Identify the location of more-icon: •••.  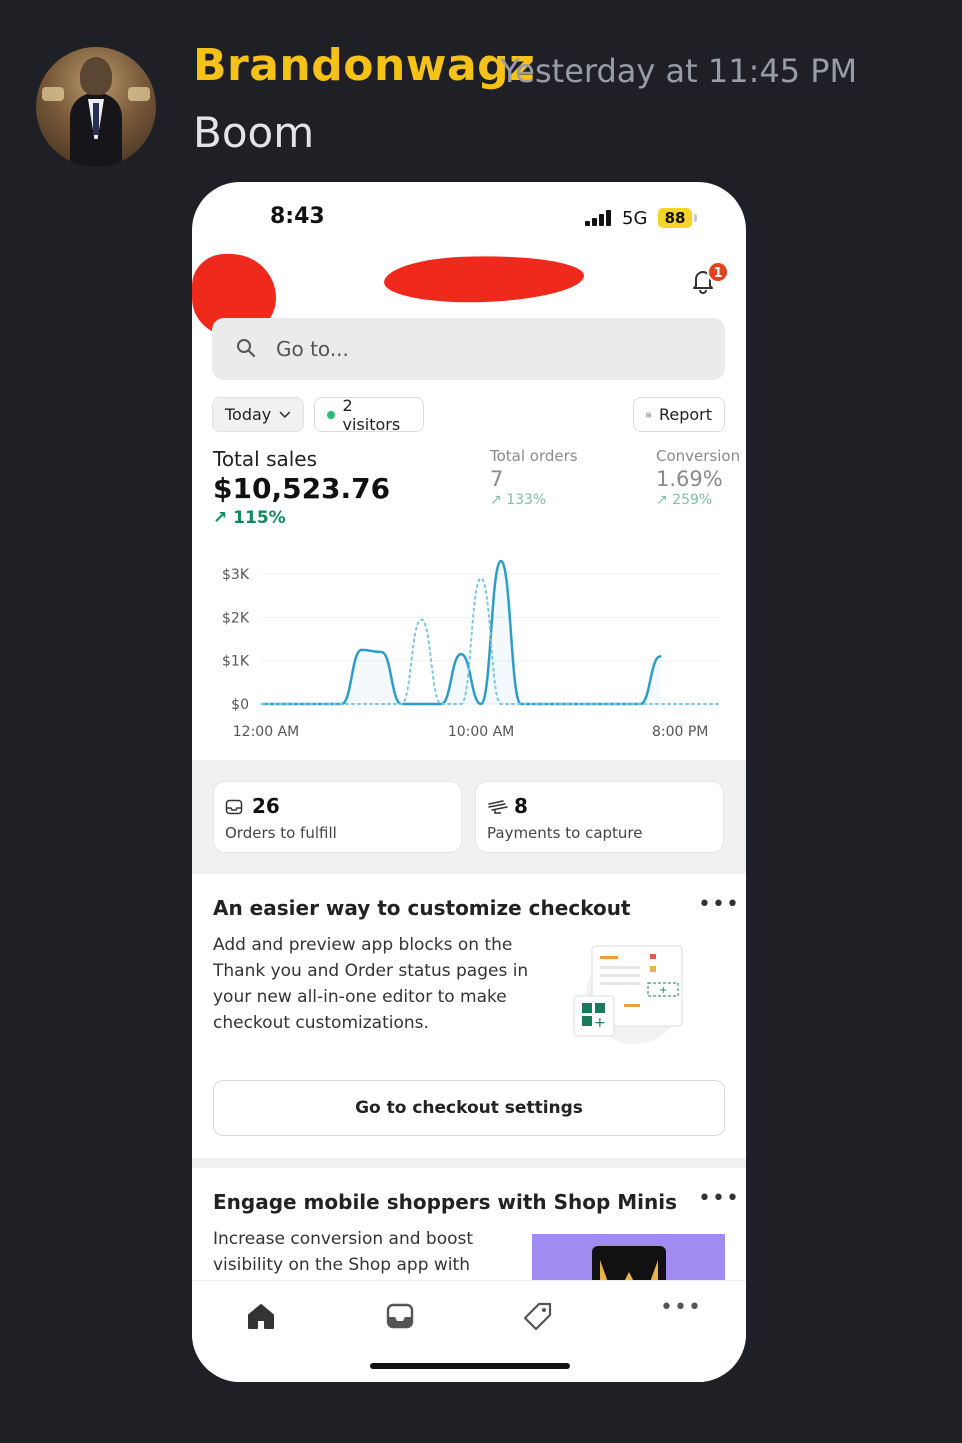
(680, 1312).